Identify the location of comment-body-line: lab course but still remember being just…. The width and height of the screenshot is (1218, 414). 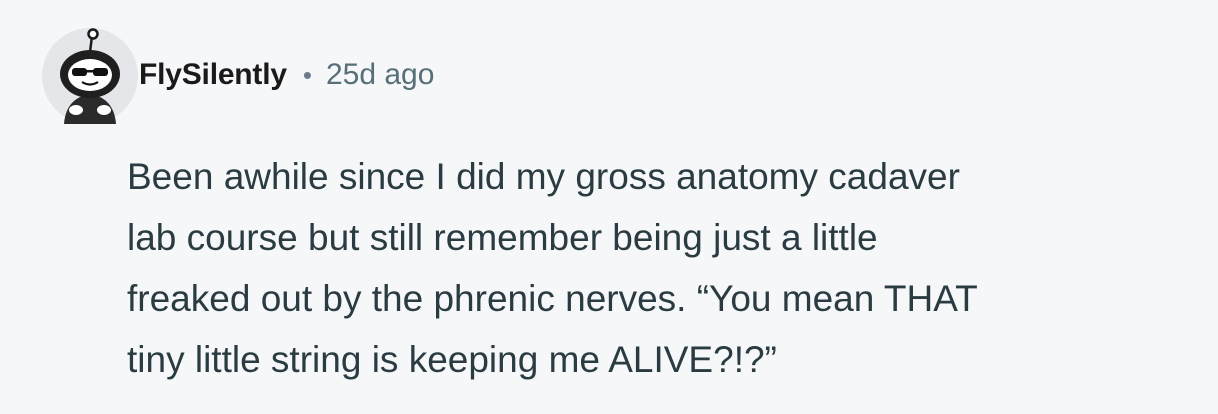
(502, 237).